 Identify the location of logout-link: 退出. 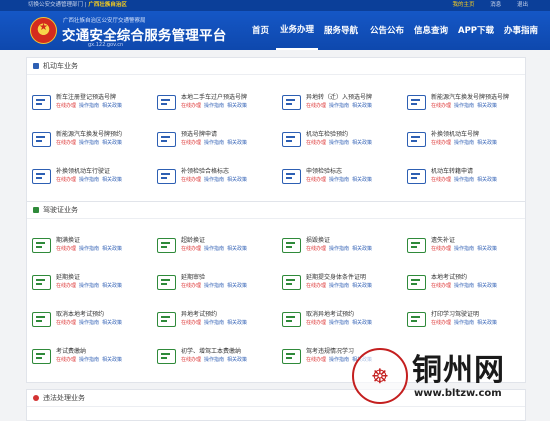
(522, 5).